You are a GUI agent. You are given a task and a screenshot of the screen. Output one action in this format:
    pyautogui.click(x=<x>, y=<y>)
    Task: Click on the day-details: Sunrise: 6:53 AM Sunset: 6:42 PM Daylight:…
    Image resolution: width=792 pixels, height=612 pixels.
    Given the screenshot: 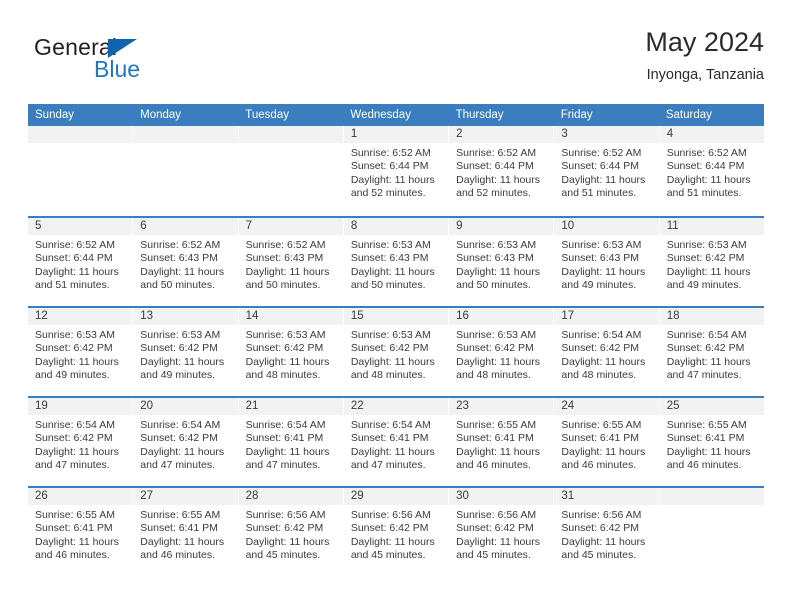 What is the action you would take?
    pyautogui.click(x=291, y=354)
    